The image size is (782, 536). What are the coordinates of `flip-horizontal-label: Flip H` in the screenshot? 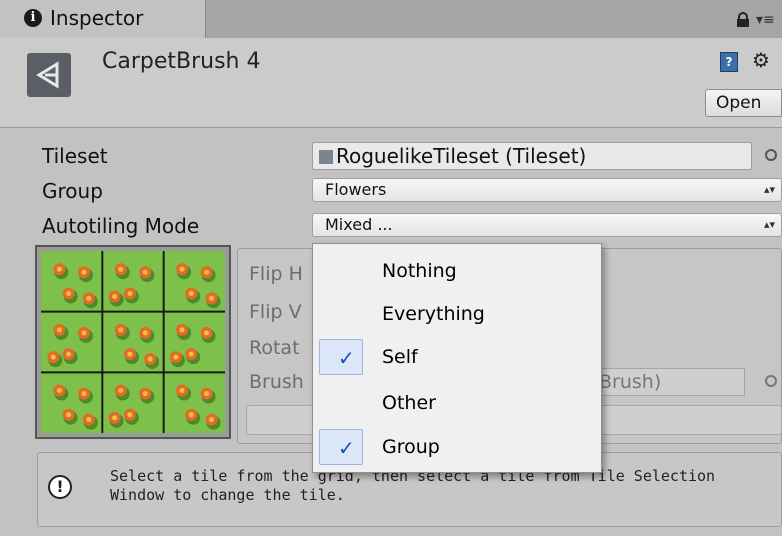 It's located at (276, 274).